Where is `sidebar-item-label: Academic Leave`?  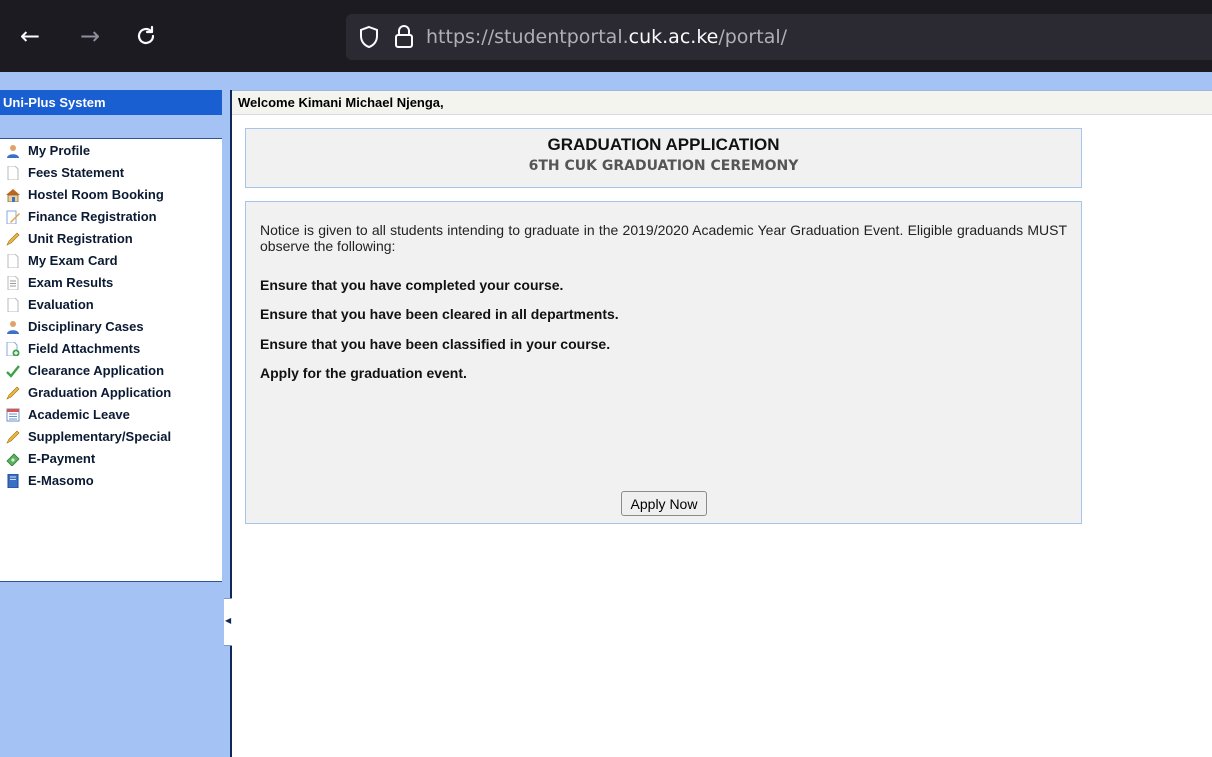
sidebar-item-label: Academic Leave is located at coordinates (79, 414).